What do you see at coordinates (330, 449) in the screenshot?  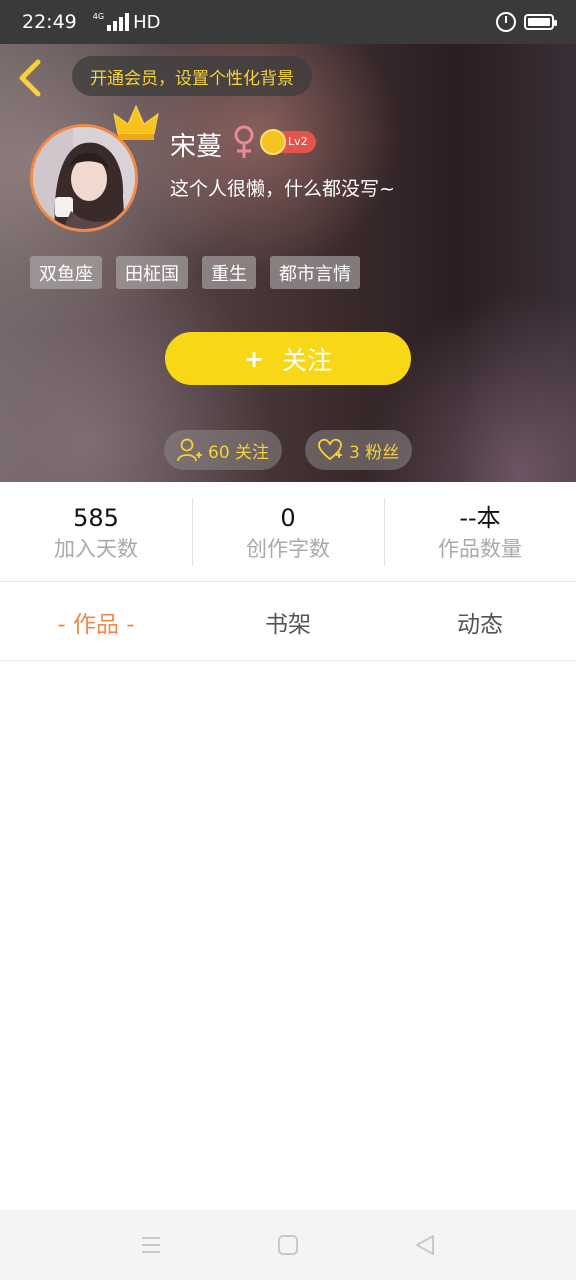 I see `heart-icon` at bounding box center [330, 449].